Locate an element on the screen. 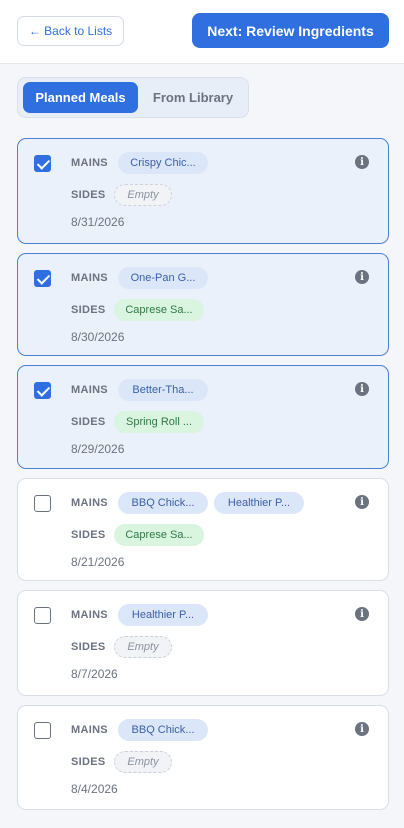 Image resolution: width=404 pixels, height=828 pixels. meal-date: 8/7/2026 is located at coordinates (94, 674).